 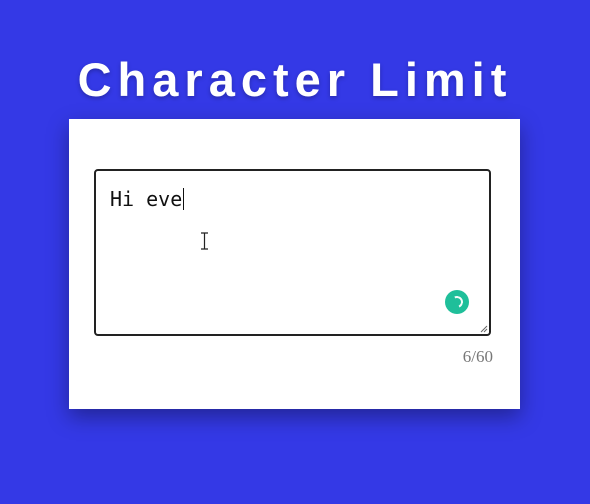 I want to click on i-beam-cursor-icon, so click(x=204, y=241).